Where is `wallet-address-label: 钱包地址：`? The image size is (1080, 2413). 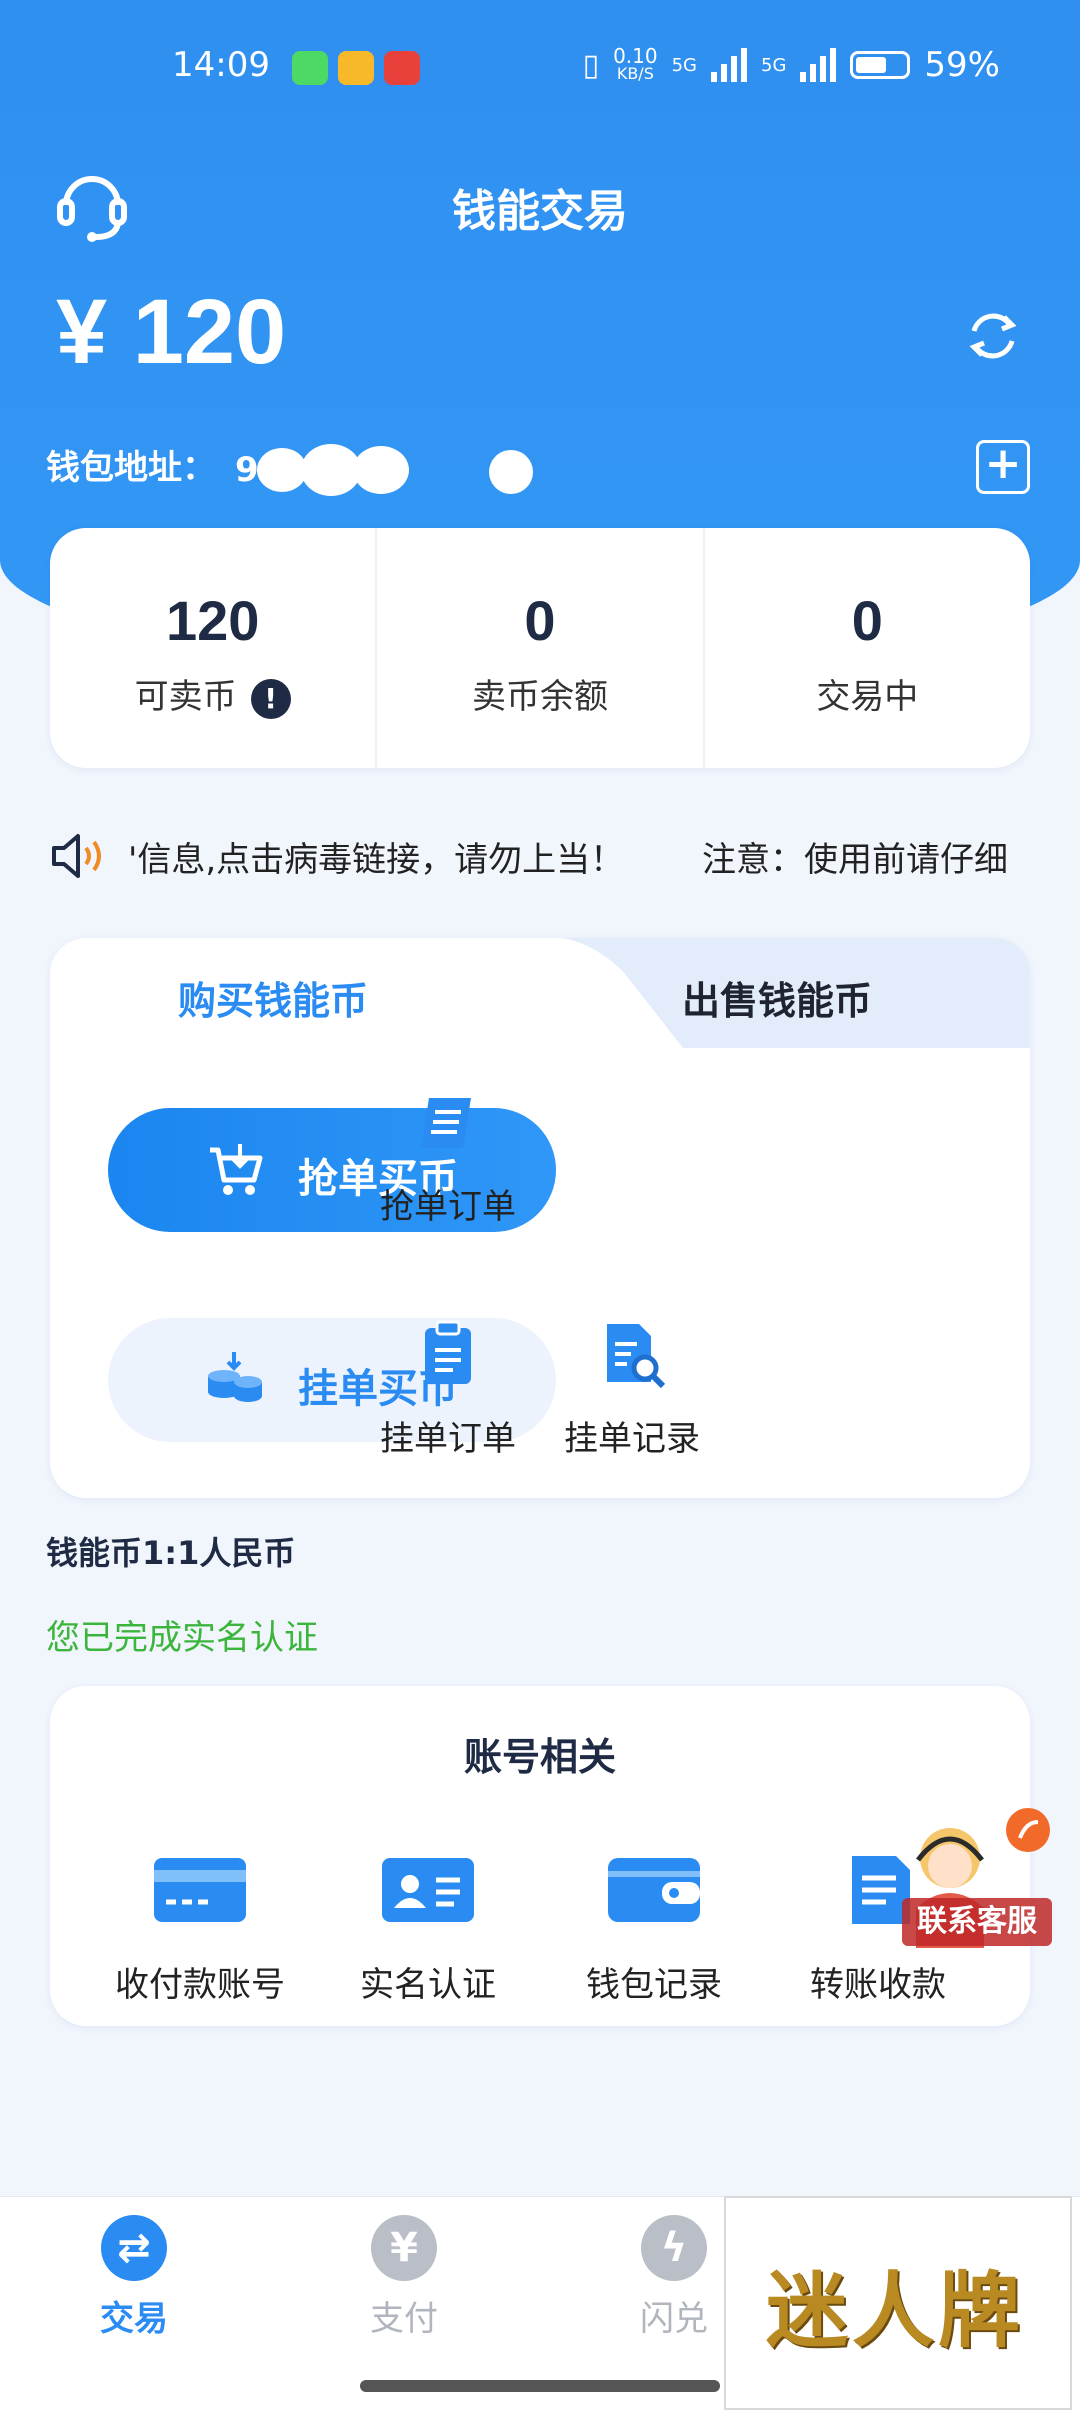
wallet-address-label: 钱包地址： is located at coordinates (131, 468).